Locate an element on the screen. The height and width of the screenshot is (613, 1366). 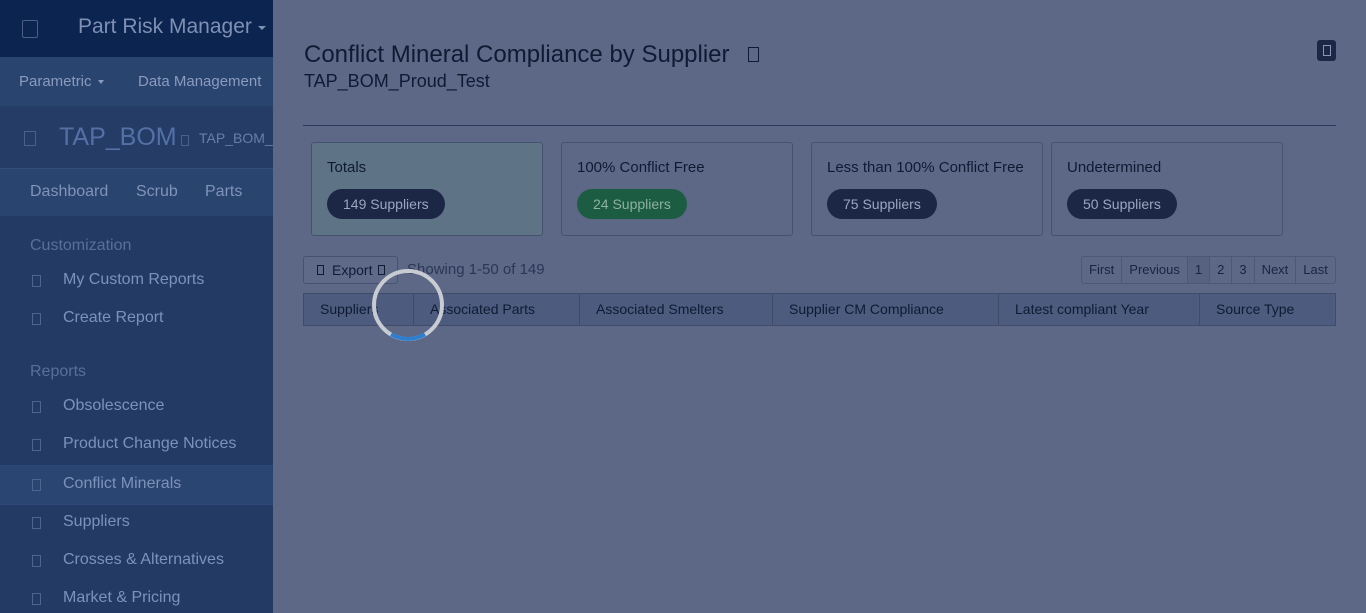
stat-card-conflict-free: 100% Conflict Free 24 Suppliers is located at coordinates (677, 189).